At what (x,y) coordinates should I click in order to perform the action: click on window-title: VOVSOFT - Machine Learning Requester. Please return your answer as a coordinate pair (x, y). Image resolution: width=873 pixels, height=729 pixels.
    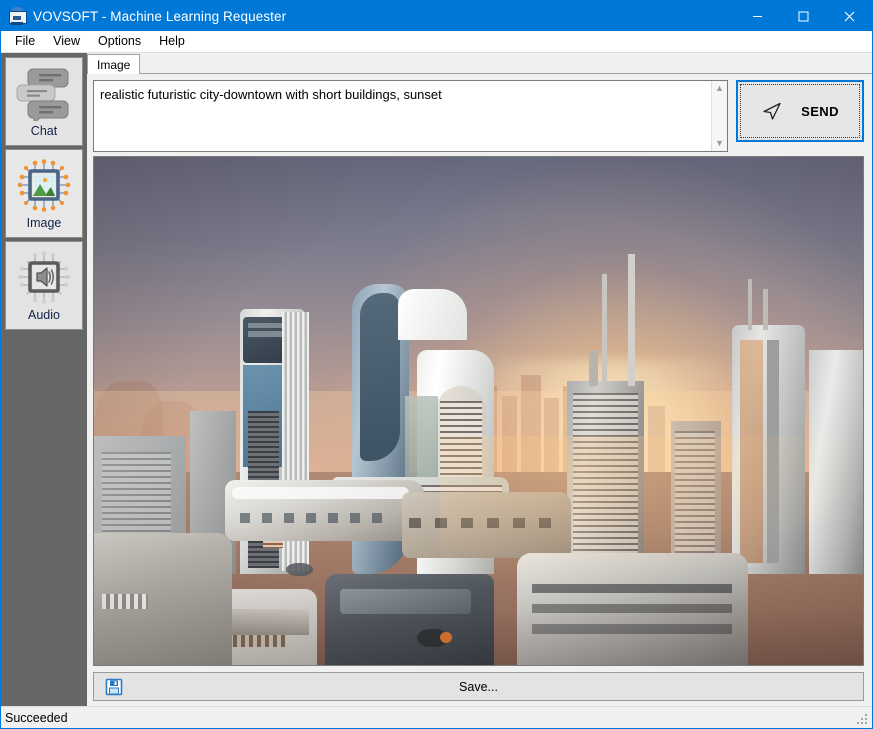
    Looking at the image, I should click on (160, 16).